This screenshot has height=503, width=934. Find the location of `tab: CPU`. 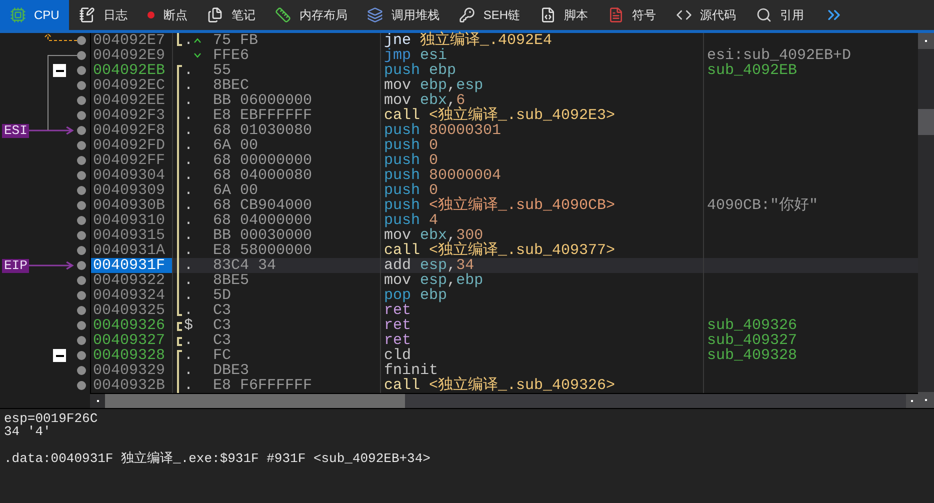

tab: CPU is located at coordinates (35, 15).